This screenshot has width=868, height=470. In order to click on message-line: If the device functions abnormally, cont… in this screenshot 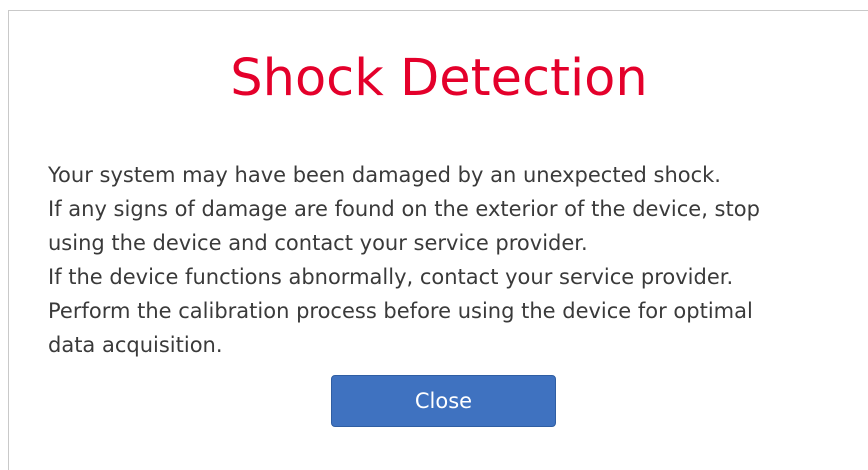, I will do `click(391, 277)`.